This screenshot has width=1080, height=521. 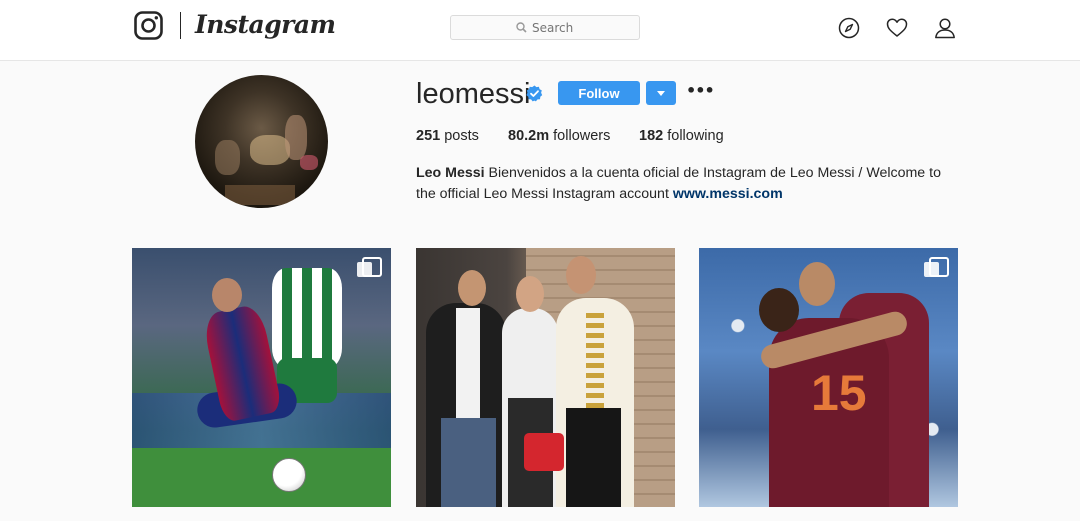 I want to click on posts-stat: 251 posts, so click(x=447, y=136).